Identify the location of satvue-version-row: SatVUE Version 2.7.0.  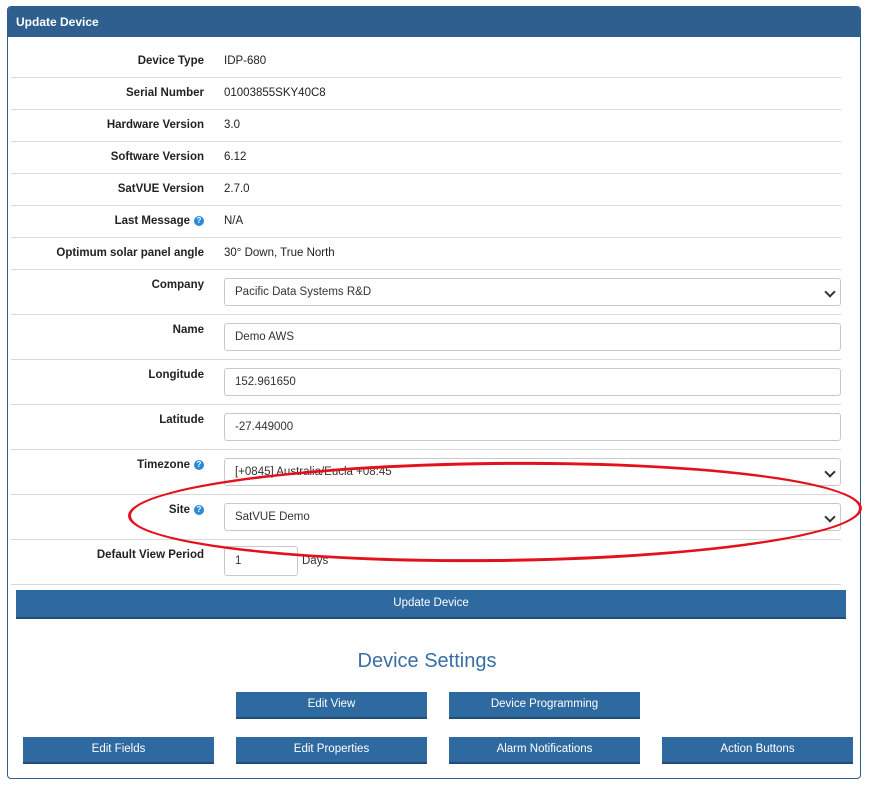
(426, 190).